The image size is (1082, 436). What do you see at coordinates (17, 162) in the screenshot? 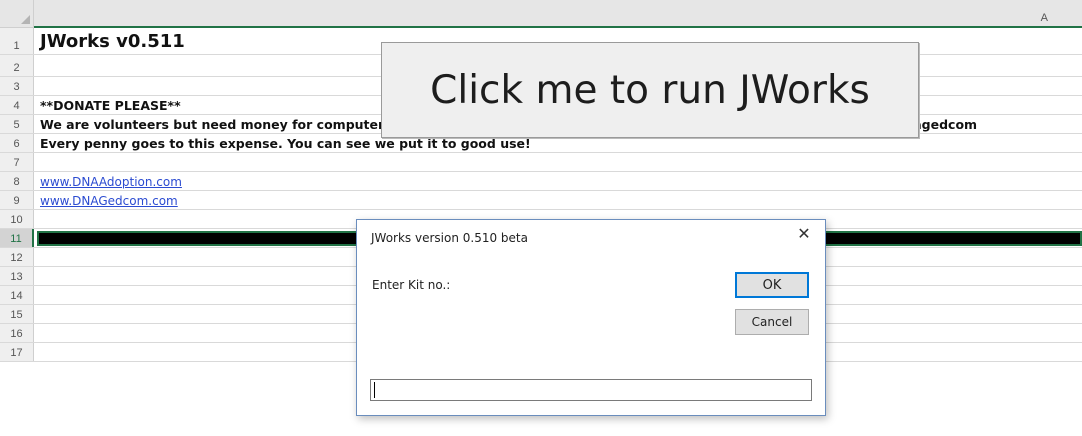
I see `row-header: 7` at bounding box center [17, 162].